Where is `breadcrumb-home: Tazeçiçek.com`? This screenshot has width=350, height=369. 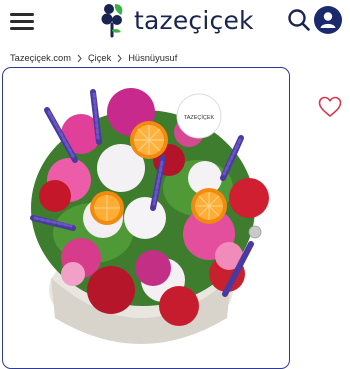
breadcrumb-home: Tazeçiçek.com is located at coordinates (40, 58).